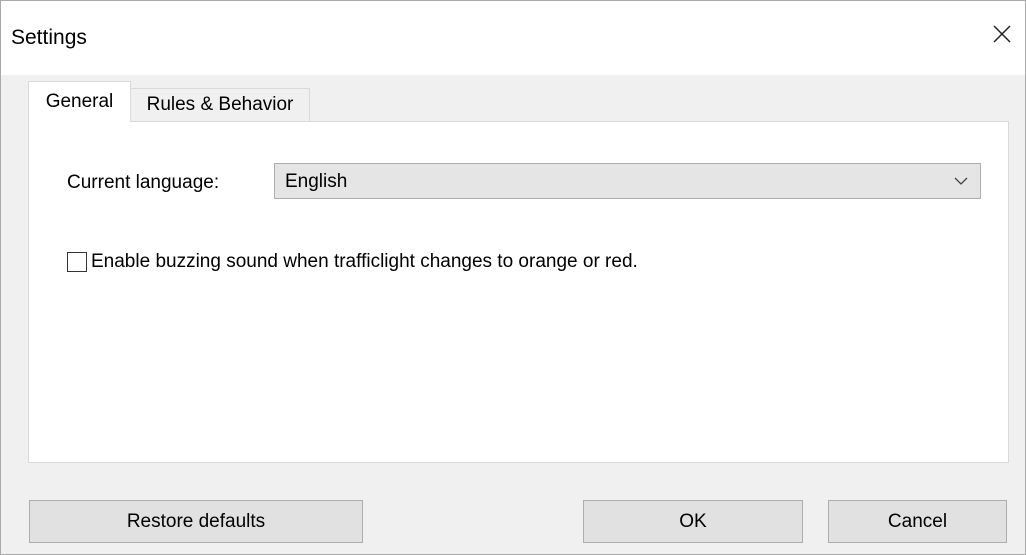 This screenshot has height=555, width=1026. Describe the element at coordinates (961, 181) in the screenshot. I see `chevron-down-icon` at that location.